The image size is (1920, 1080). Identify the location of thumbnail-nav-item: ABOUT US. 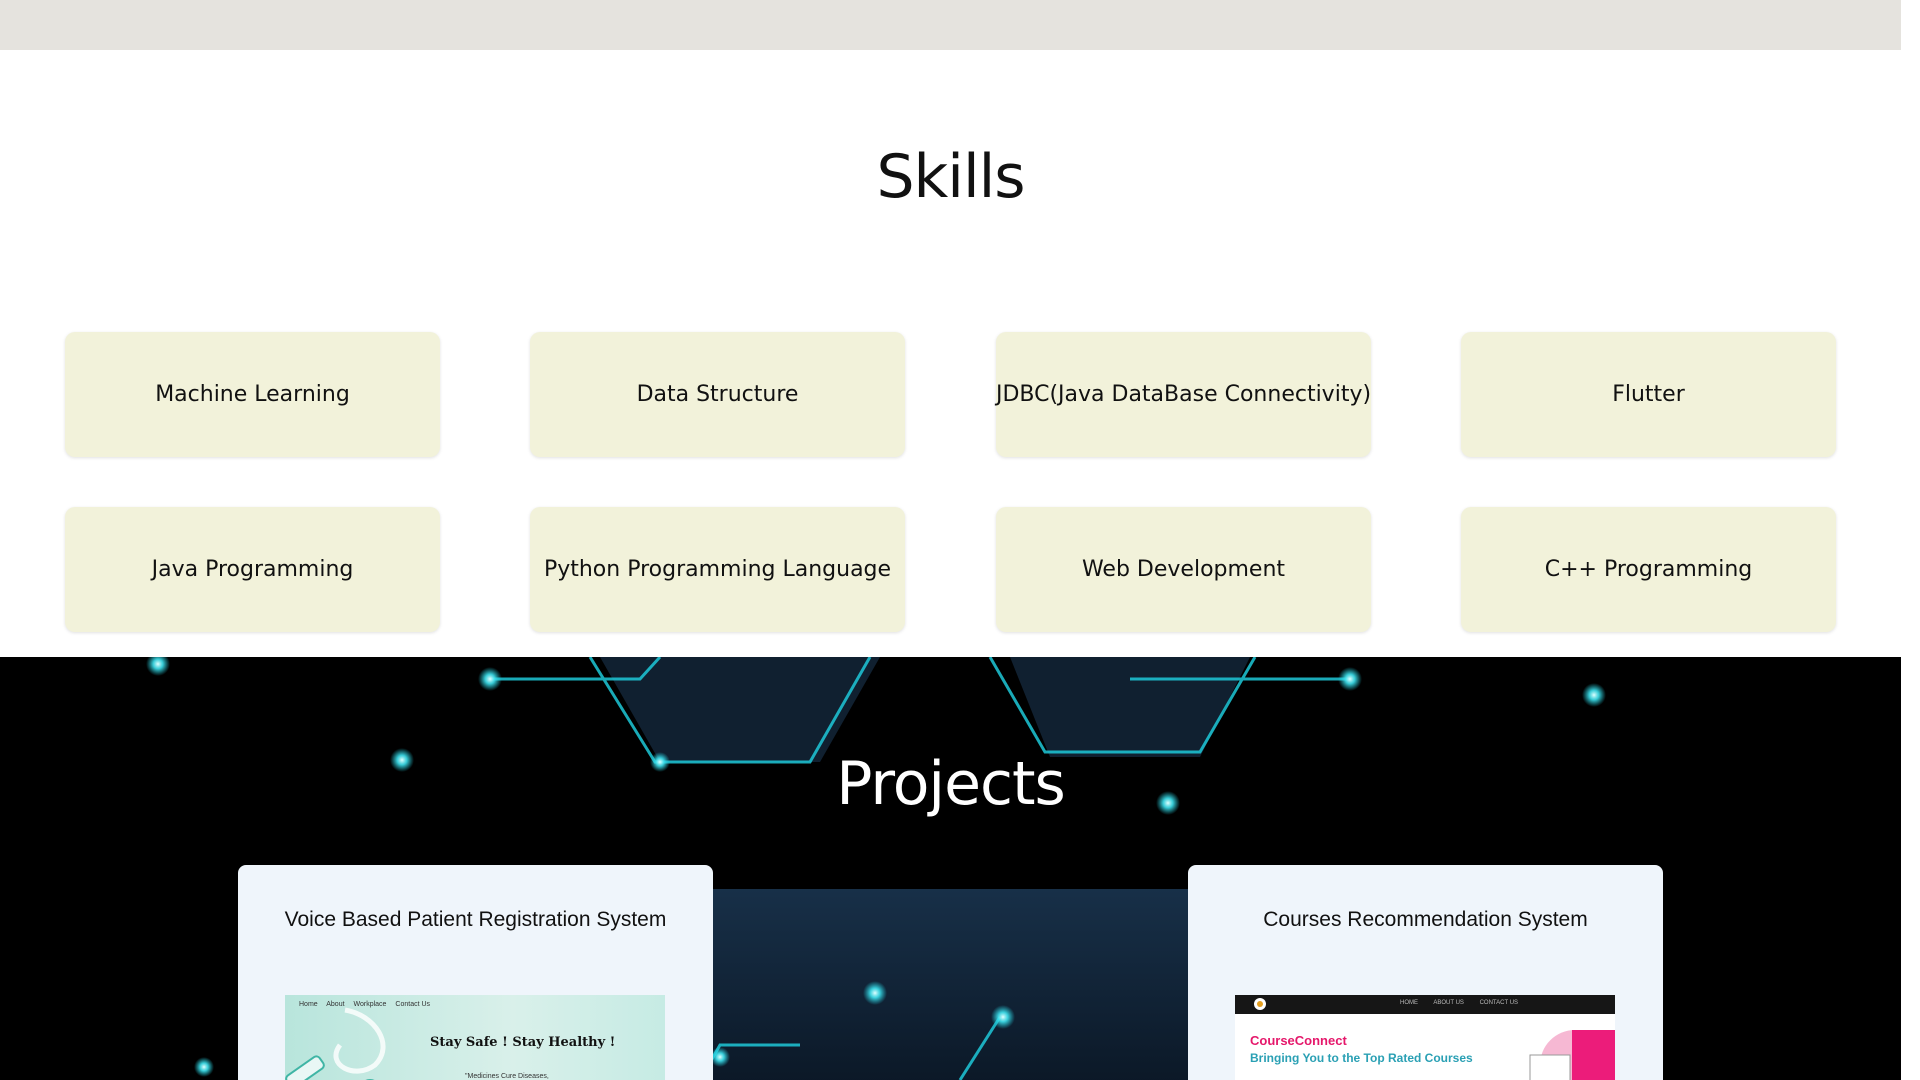
(1448, 1003).